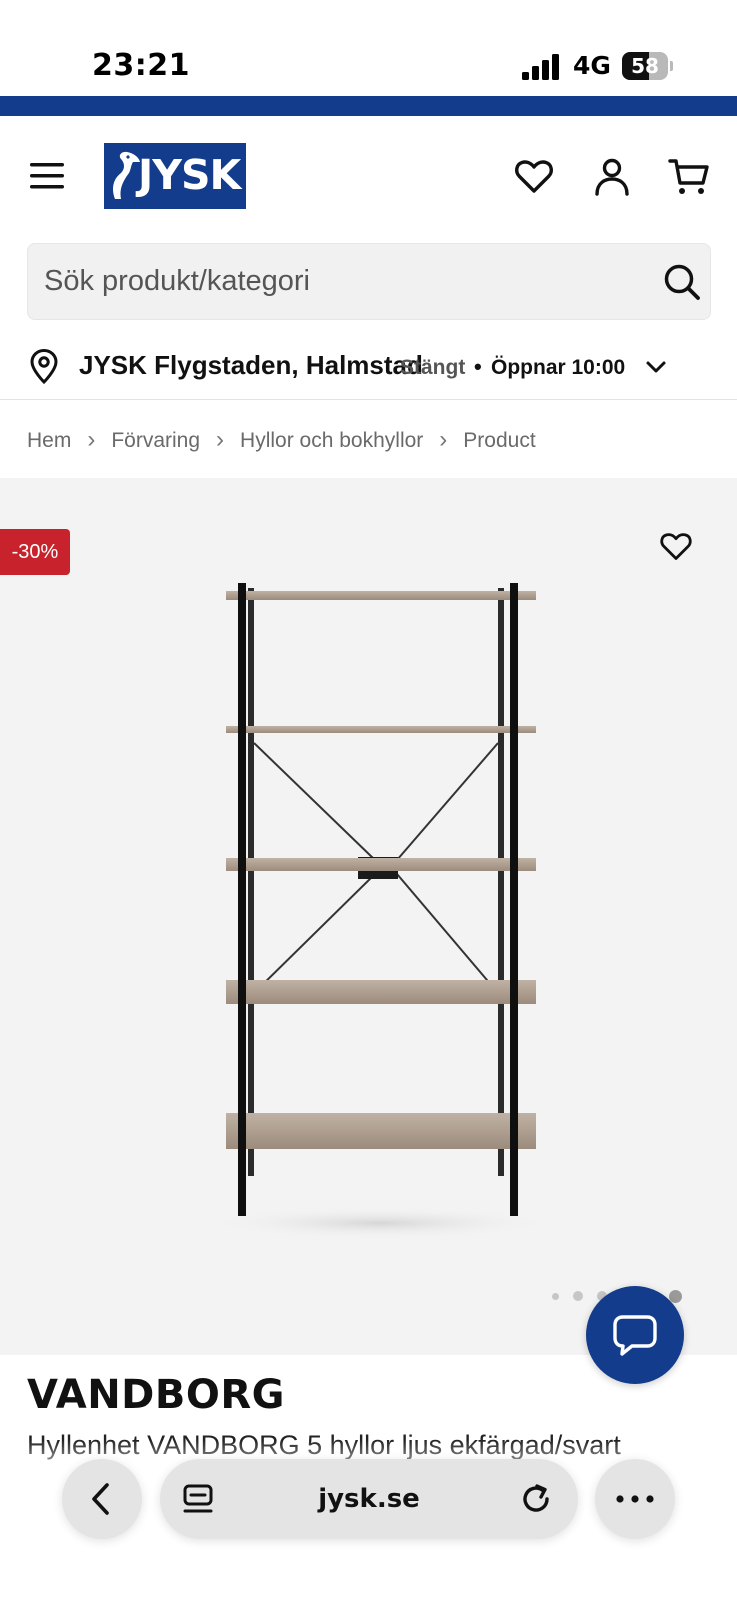  I want to click on wishlist-heart-icon, so click(534, 176).